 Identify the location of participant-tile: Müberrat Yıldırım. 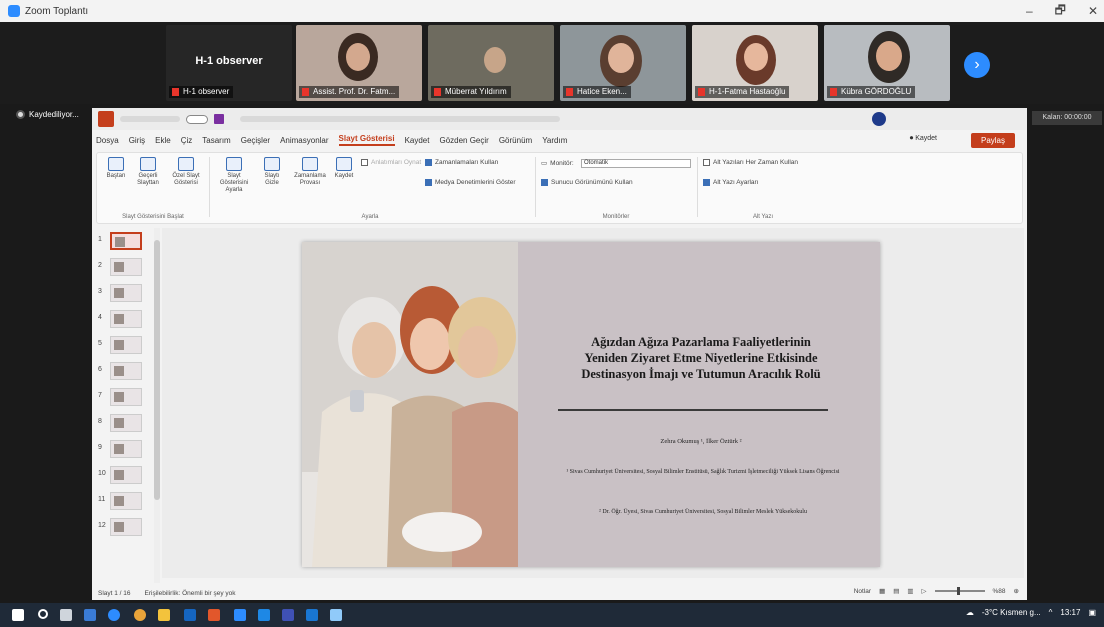
(491, 63).